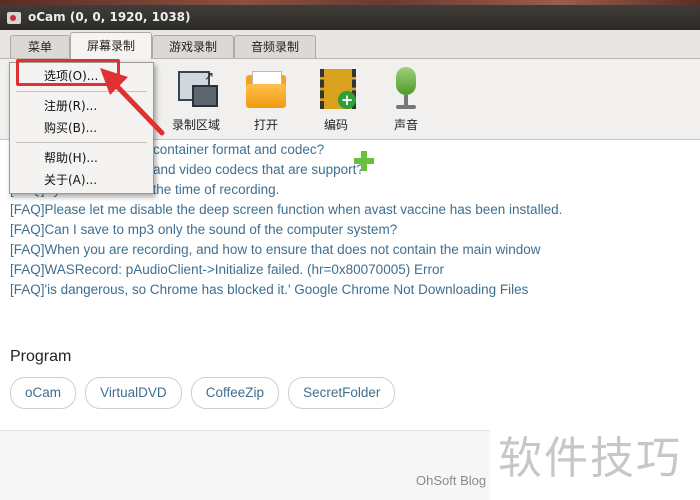  What do you see at coordinates (193, 46) in the screenshot?
I see `tab-game-record: 游戏录制` at bounding box center [193, 46].